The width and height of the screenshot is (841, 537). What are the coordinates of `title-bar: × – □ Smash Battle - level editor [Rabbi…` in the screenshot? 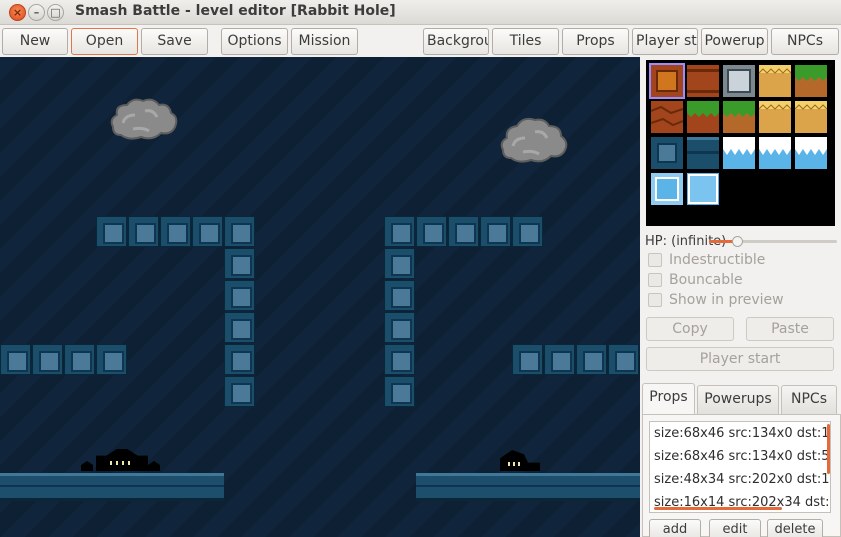 It's located at (420, 12).